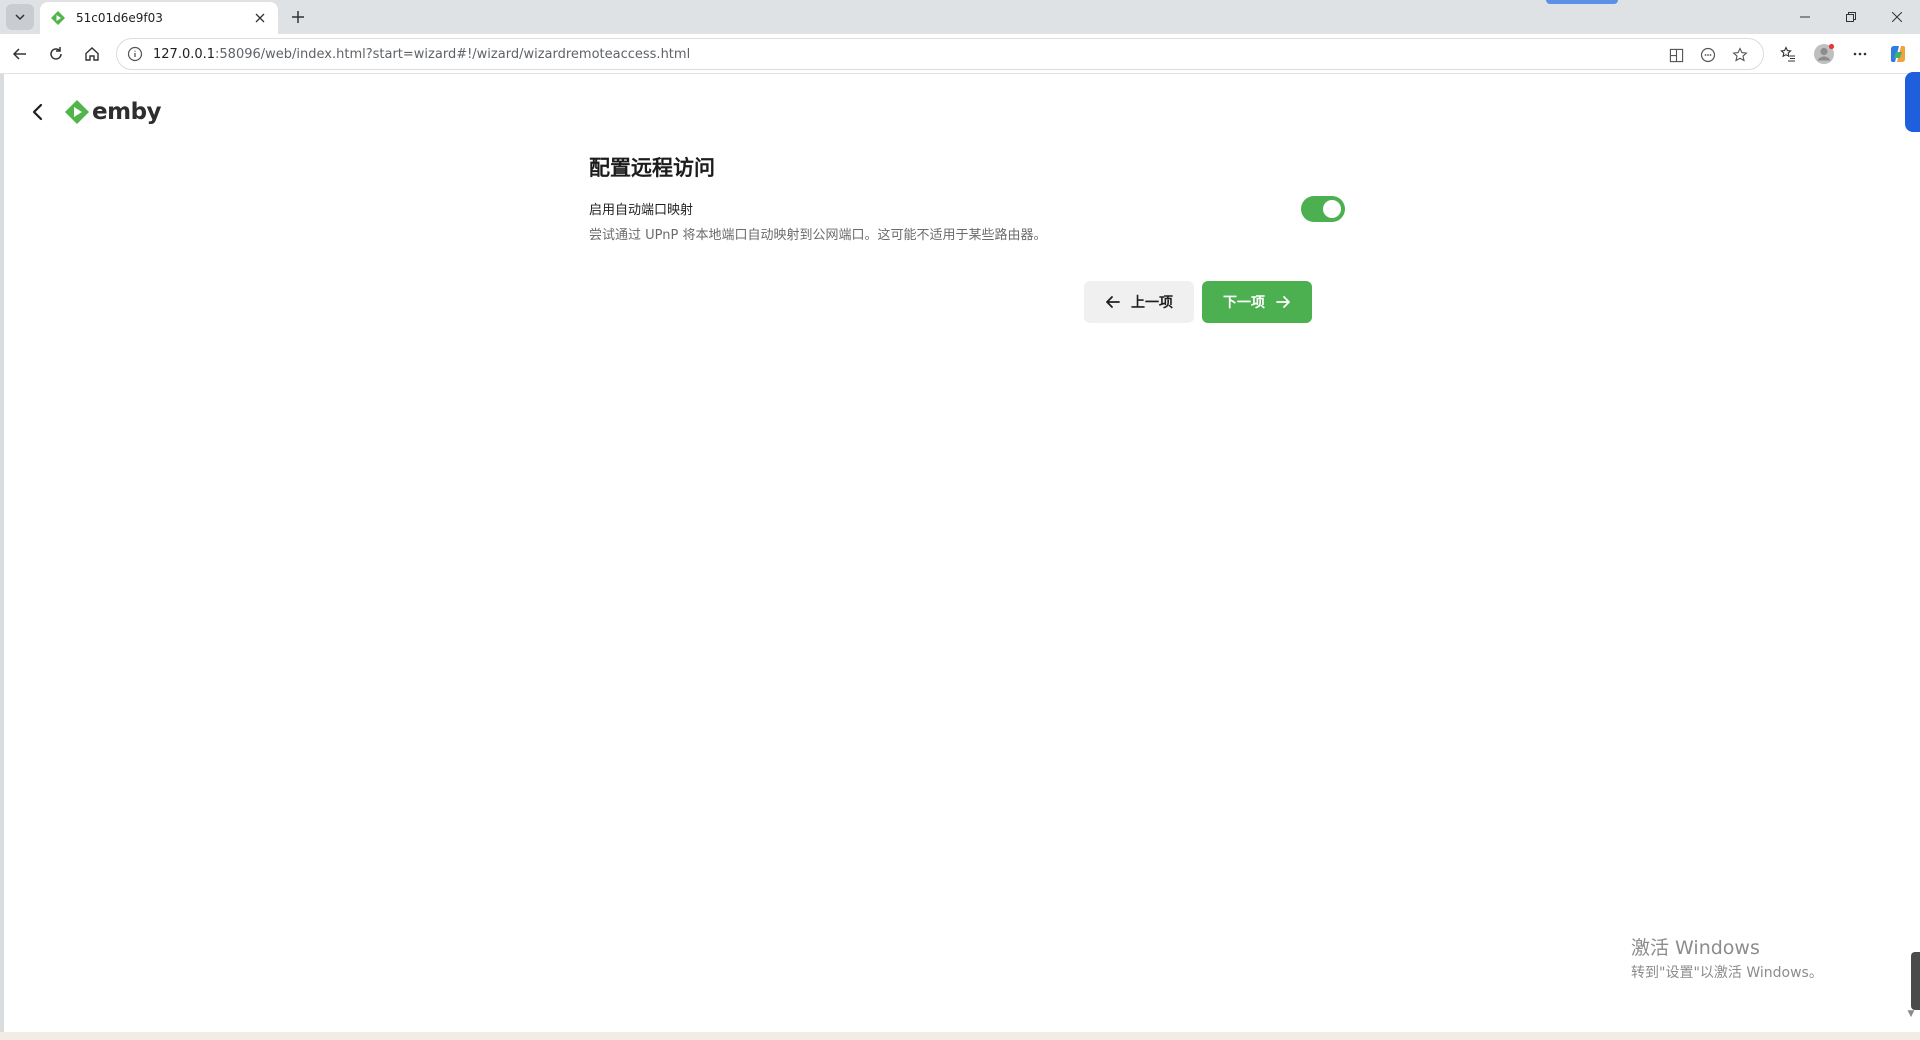 Image resolution: width=1920 pixels, height=1040 pixels. What do you see at coordinates (1582, 2) in the screenshot?
I see `tab-indicator` at bounding box center [1582, 2].